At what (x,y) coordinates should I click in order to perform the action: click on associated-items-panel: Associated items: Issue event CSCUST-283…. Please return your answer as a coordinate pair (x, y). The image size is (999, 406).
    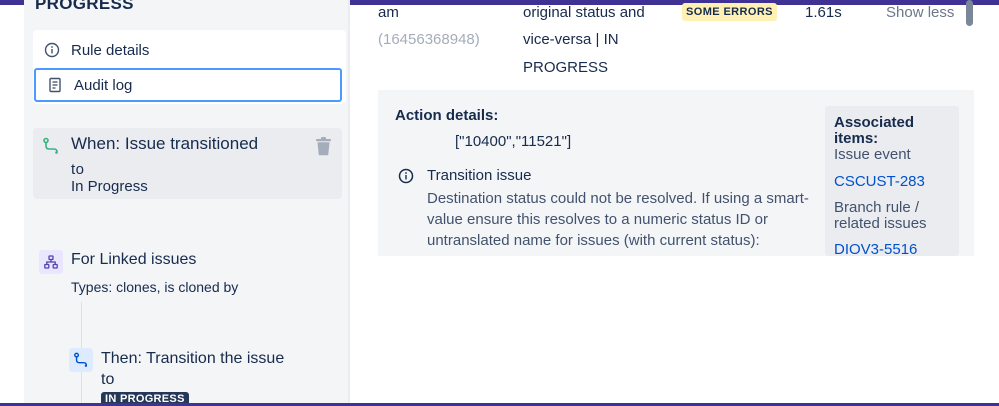
    Looking at the image, I should click on (892, 181).